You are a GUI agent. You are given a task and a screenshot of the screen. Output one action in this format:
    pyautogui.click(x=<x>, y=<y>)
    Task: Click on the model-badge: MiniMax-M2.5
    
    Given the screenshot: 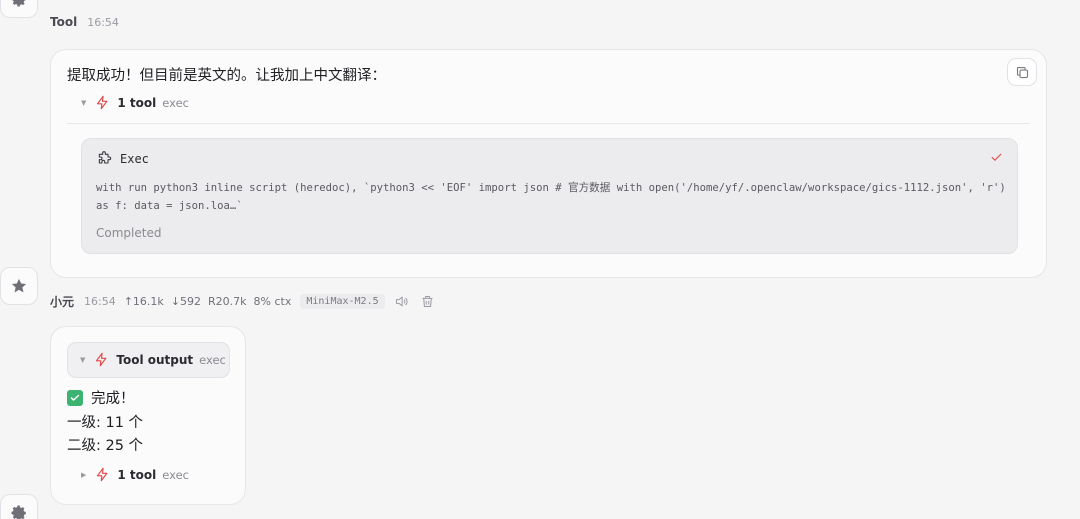 What is the action you would take?
    pyautogui.click(x=342, y=301)
    